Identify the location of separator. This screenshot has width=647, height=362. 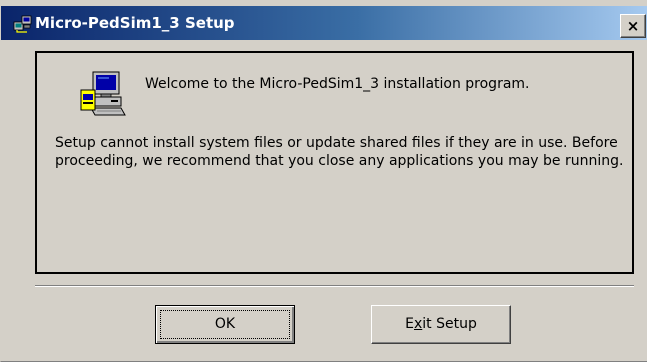
(334, 286).